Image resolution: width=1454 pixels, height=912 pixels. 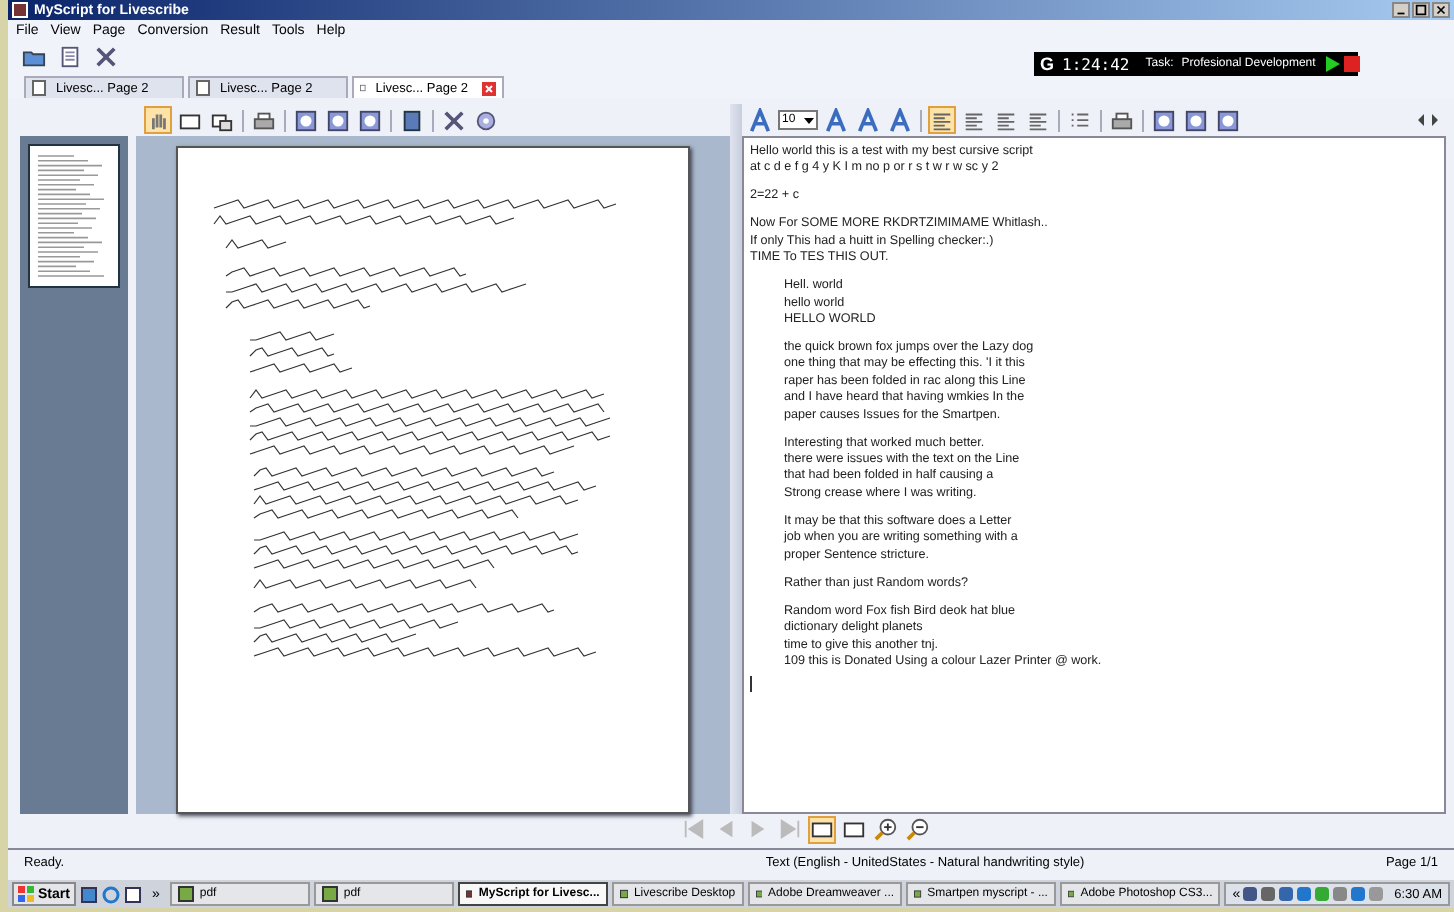 What do you see at coordinates (74, 216) in the screenshot?
I see `page-thumbnail` at bounding box center [74, 216].